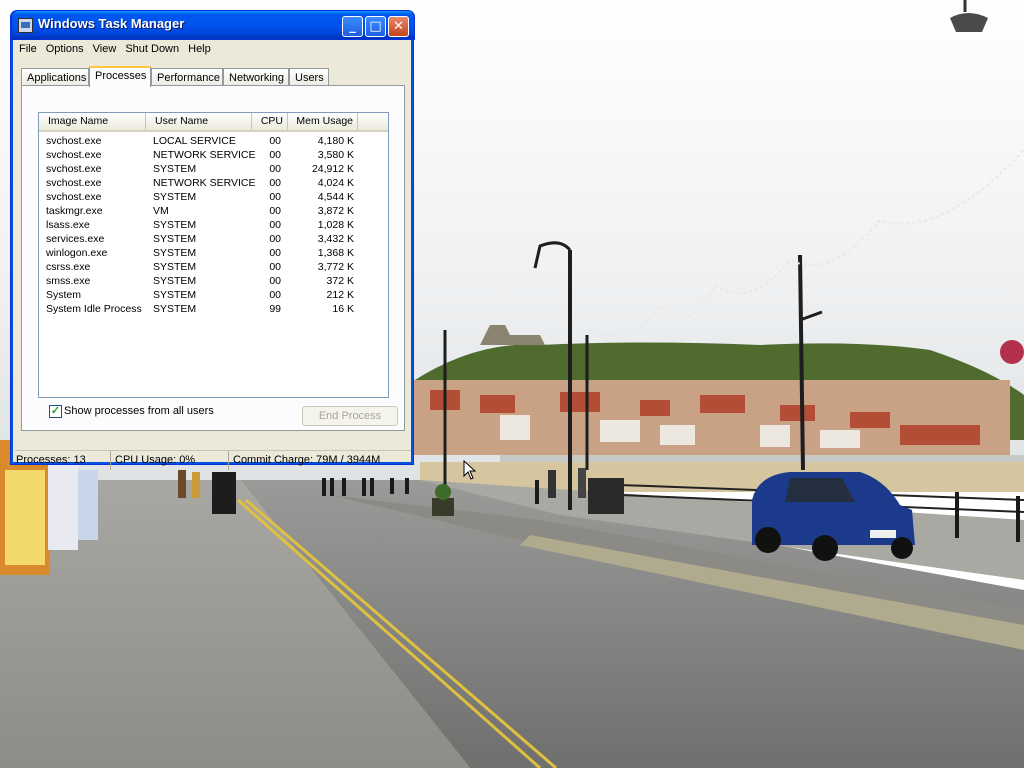 The width and height of the screenshot is (1024, 768). What do you see at coordinates (335, 197) in the screenshot?
I see `process-mem-usage: 4,544 K` at bounding box center [335, 197].